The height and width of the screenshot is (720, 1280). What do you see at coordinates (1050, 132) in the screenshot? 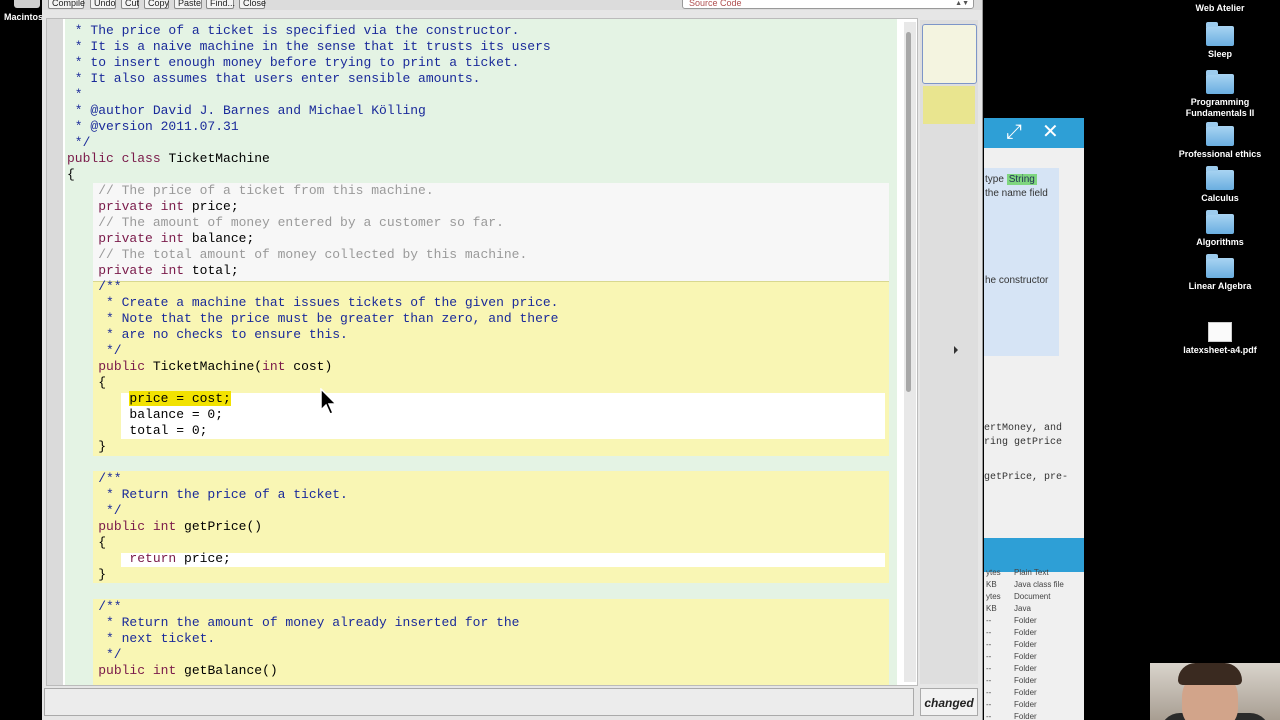
I see `close-icon: ✕` at bounding box center [1050, 132].